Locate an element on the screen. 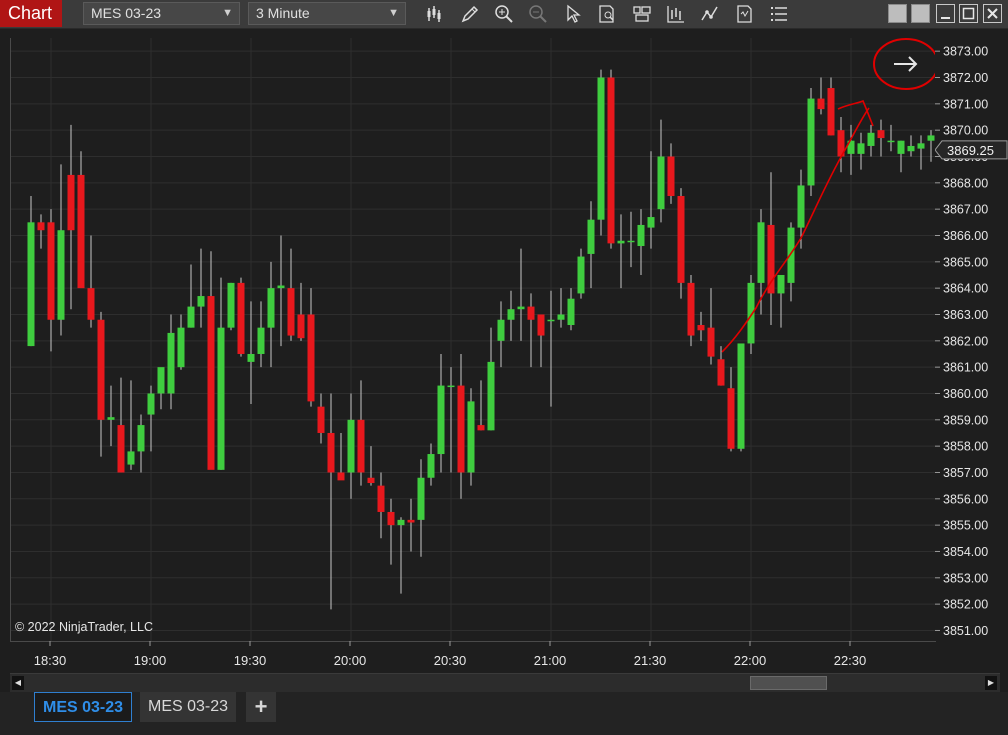 This screenshot has width=1008, height=735. zoom-out-icon is located at coordinates (538, 14).